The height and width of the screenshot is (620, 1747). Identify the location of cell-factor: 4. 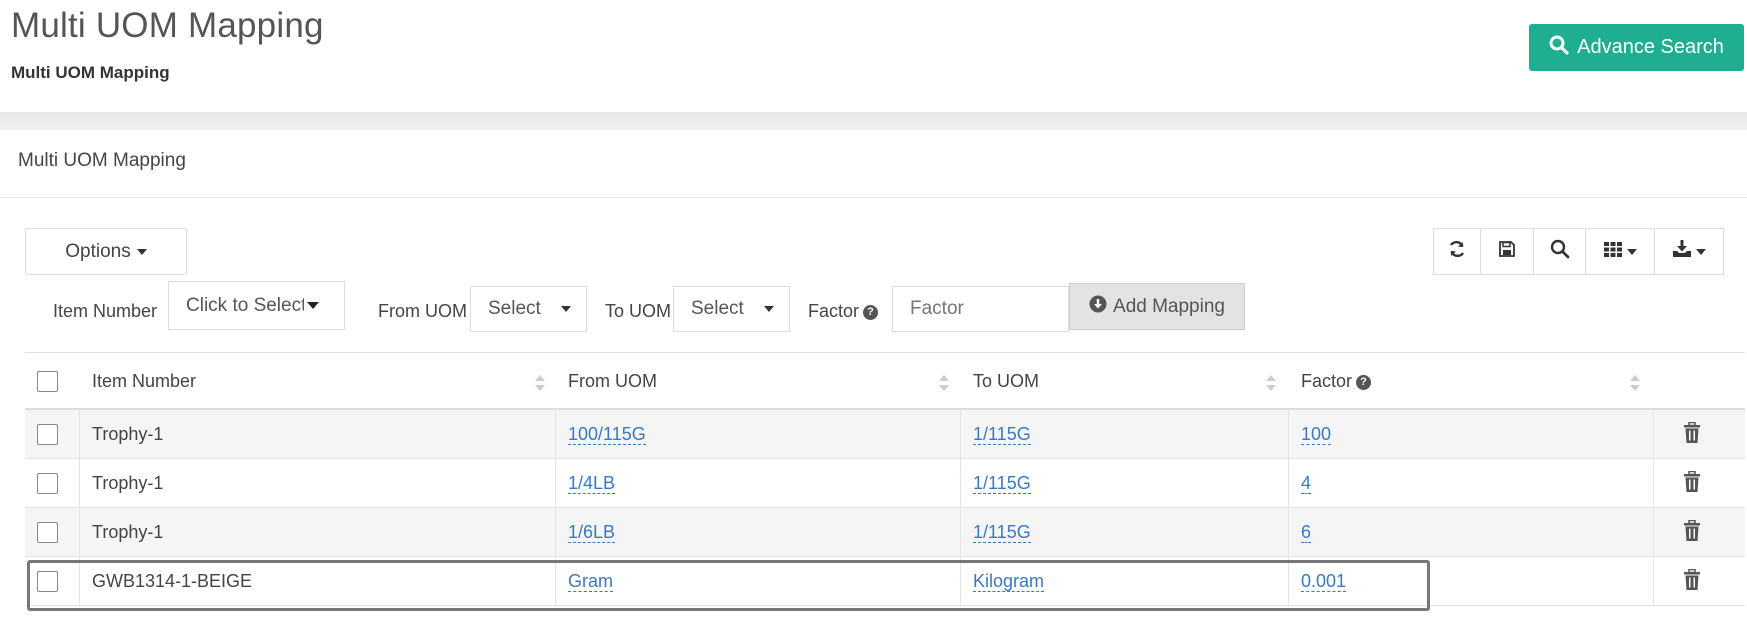
(1306, 483).